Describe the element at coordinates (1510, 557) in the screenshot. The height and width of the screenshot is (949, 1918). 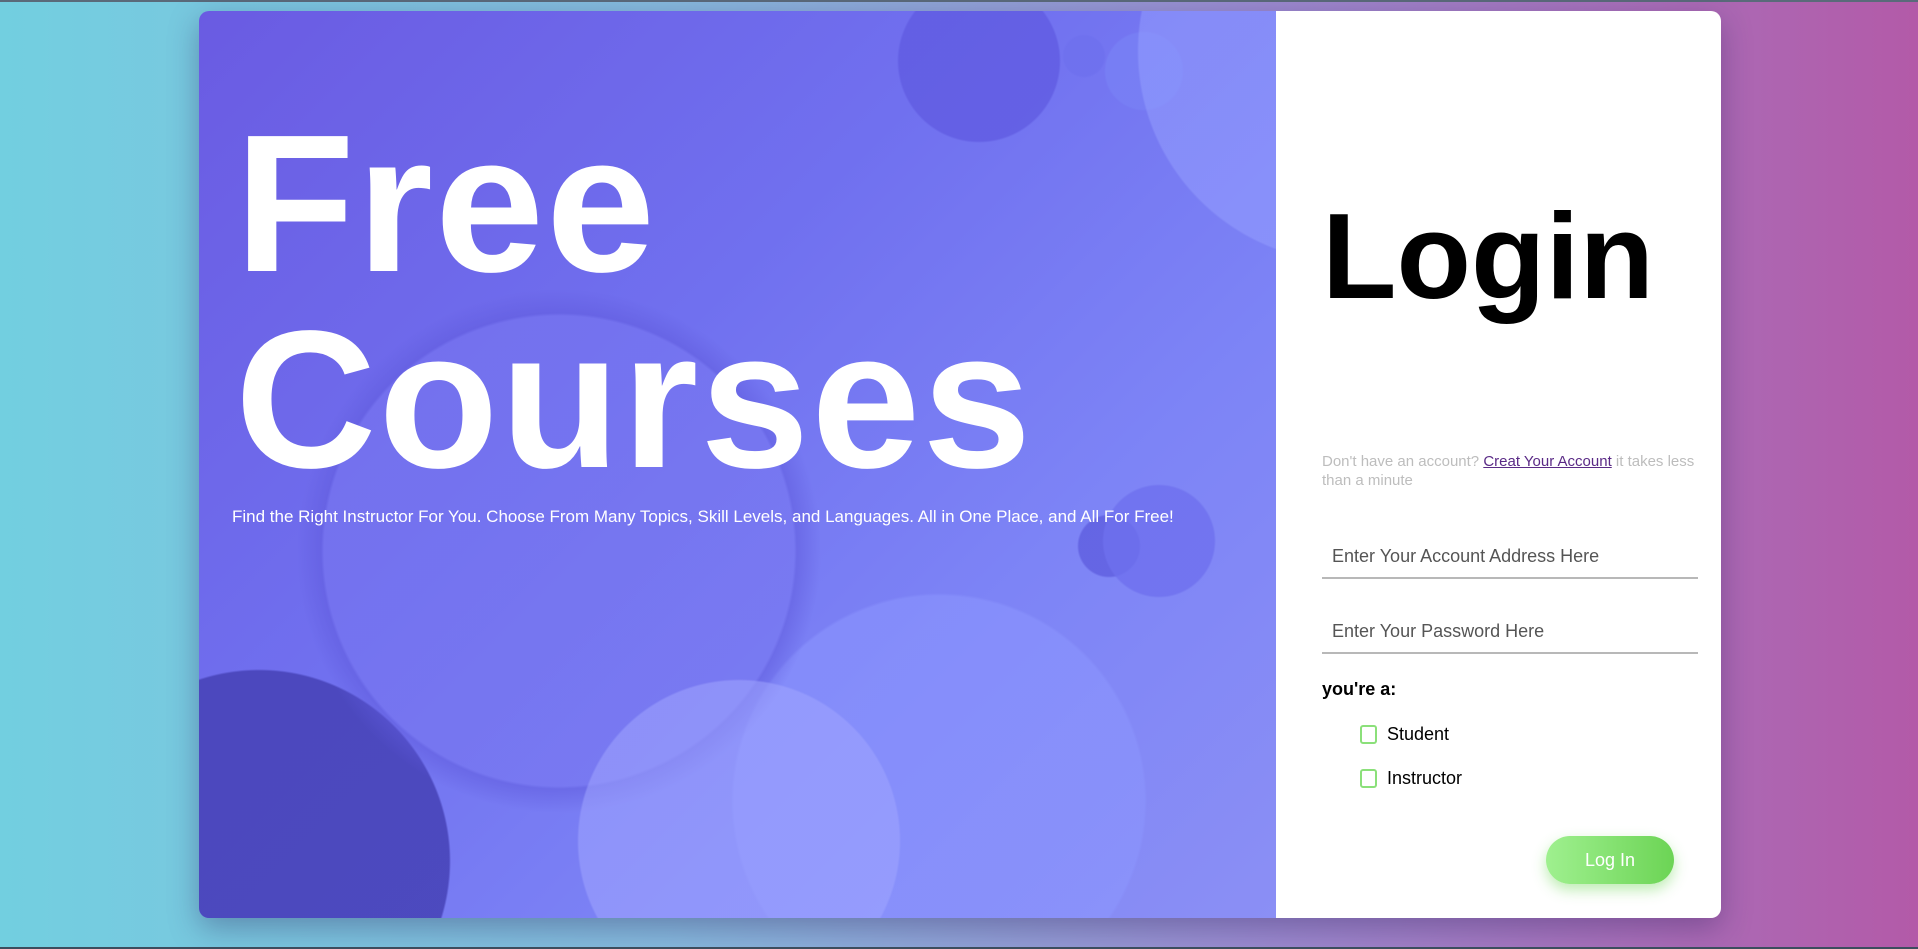
I see `account-address-input` at that location.